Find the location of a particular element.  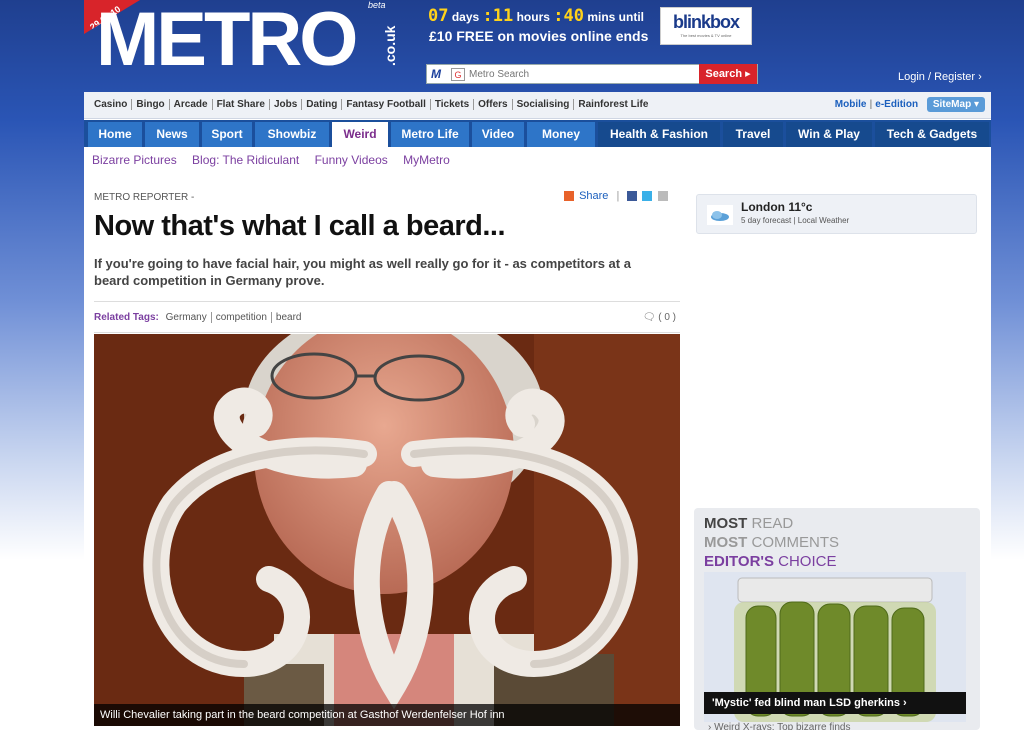

metro-m-icon: M is located at coordinates (436, 74).